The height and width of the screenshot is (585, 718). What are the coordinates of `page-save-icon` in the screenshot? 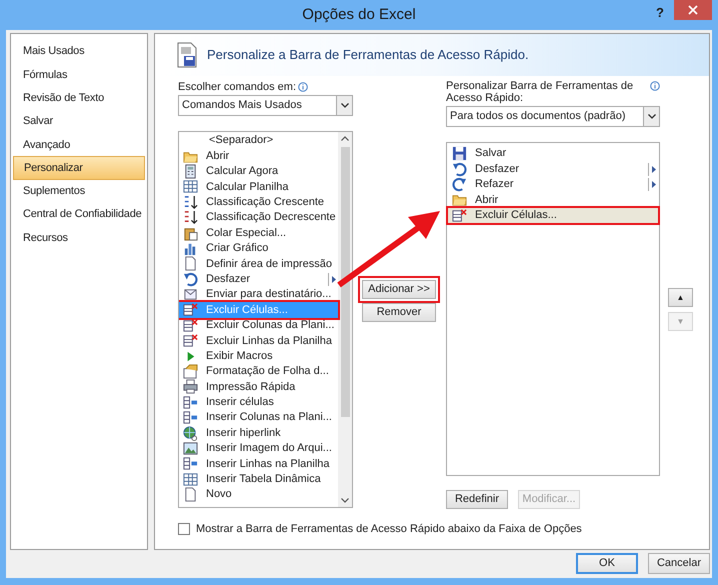 It's located at (187, 55).